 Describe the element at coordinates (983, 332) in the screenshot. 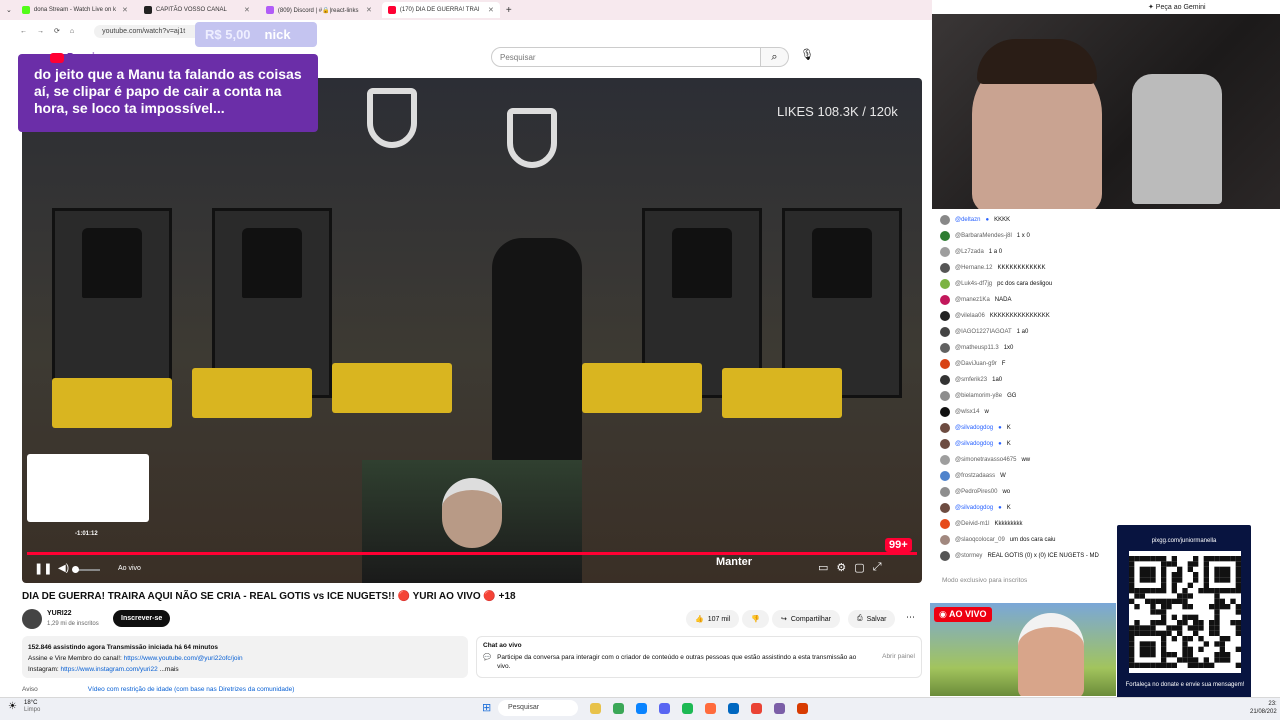

I see `chat-author: @IAGO1227IAGOAT` at that location.